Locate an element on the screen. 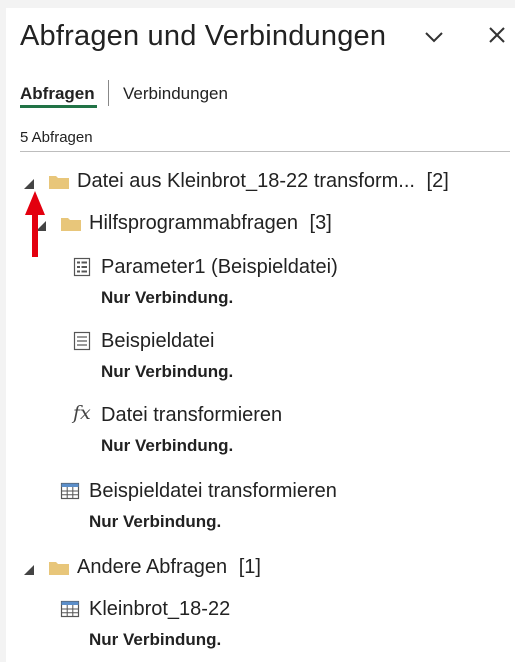 This screenshot has width=515, height=662. group-label: Andere Abfragen [1] is located at coordinates (169, 567).